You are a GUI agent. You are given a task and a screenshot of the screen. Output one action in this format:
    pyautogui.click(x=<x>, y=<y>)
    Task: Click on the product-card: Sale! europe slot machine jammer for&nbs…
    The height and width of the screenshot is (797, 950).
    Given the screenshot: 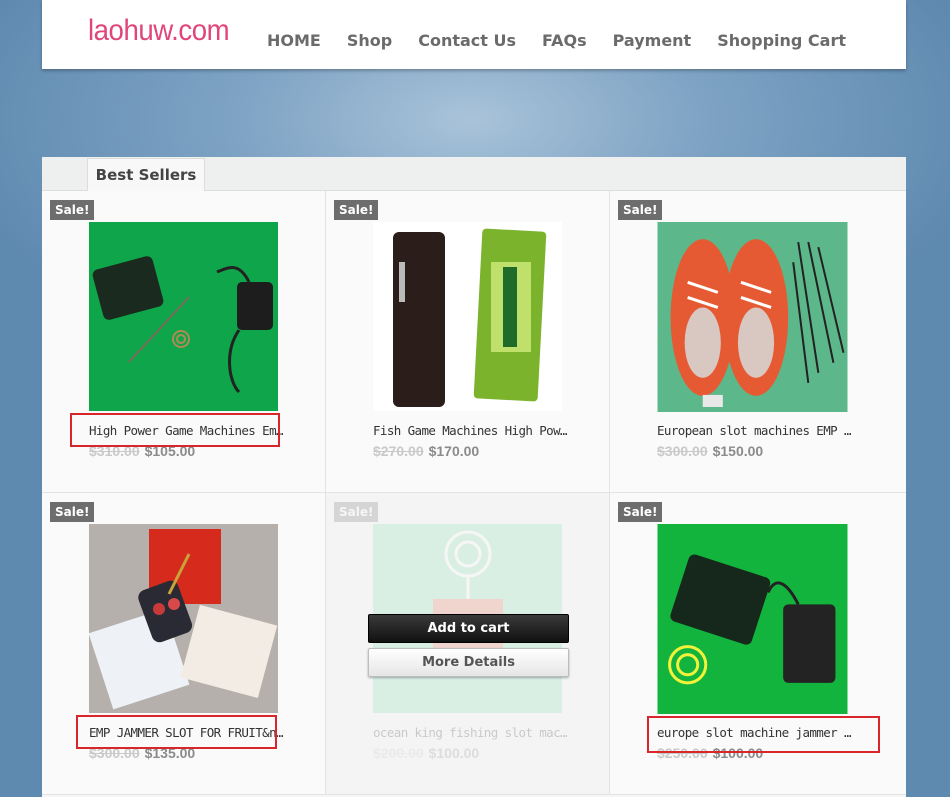 What is the action you would take?
    pyautogui.click(x=758, y=644)
    